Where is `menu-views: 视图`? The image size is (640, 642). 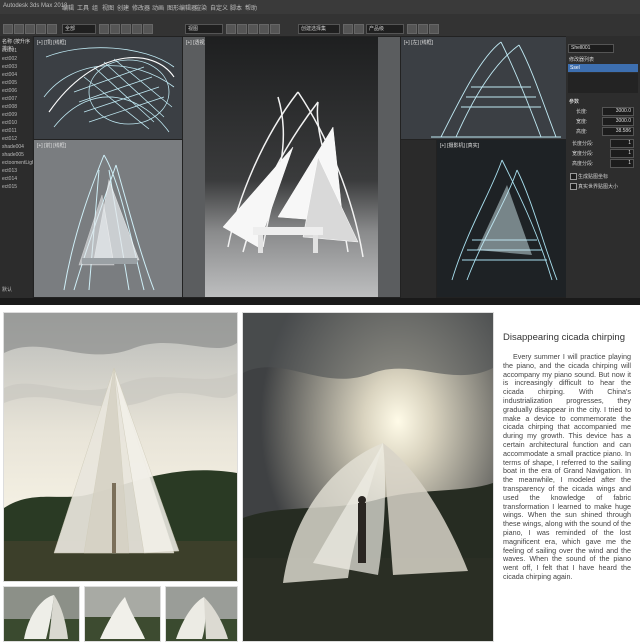 menu-views: 视图 is located at coordinates (108, 7).